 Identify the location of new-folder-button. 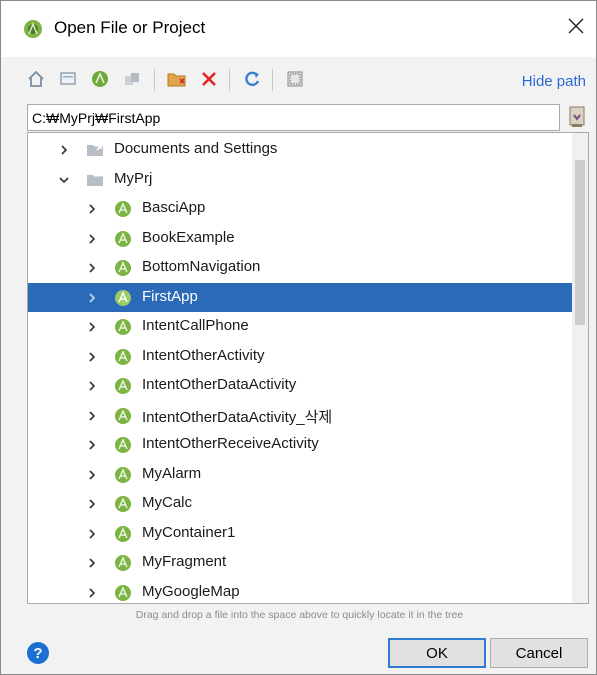
(177, 79).